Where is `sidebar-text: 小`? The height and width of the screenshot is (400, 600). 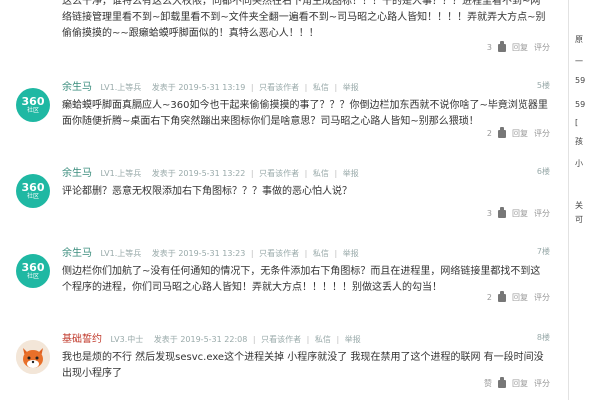
sidebar-text: 小 is located at coordinates (579, 163).